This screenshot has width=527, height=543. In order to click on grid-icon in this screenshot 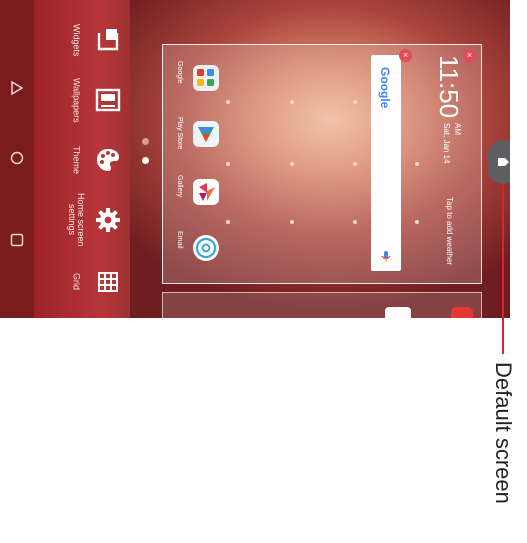, I will do `click(108, 282)`.